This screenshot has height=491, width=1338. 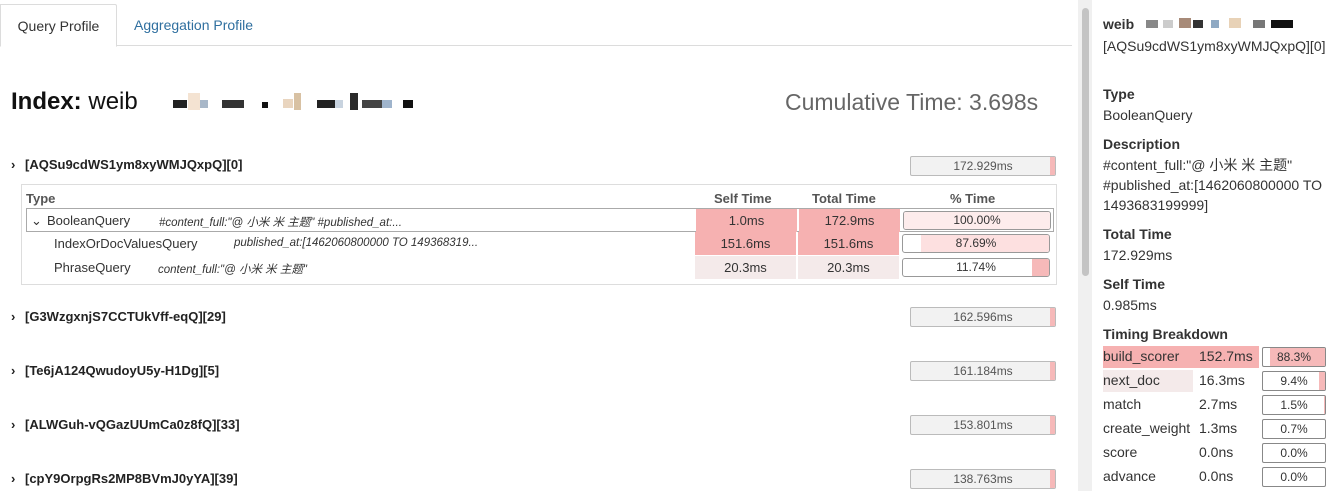 What do you see at coordinates (1226, 356) in the screenshot?
I see `breakdown-time: 152.7ms` at bounding box center [1226, 356].